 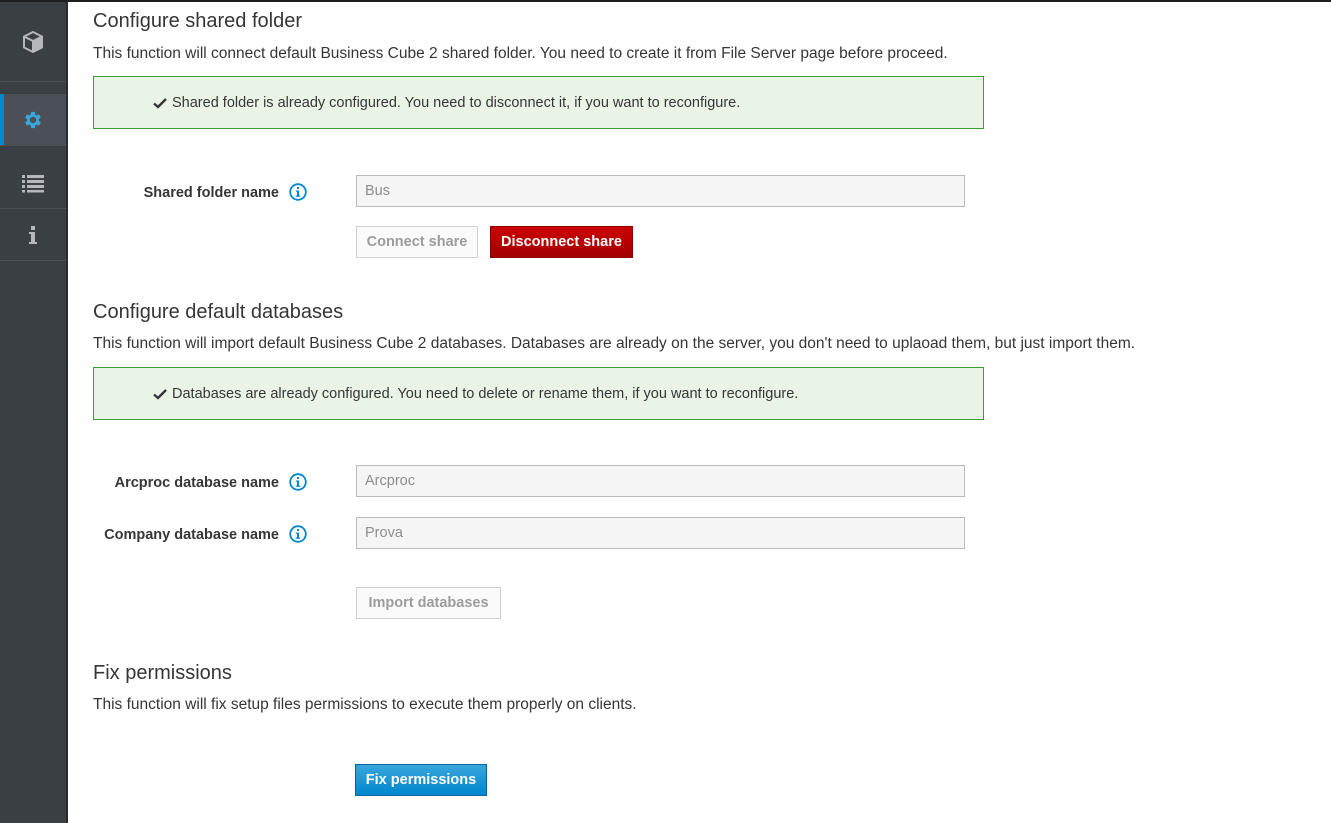 I want to click on import-databases-button: Import databases, so click(x=428, y=603).